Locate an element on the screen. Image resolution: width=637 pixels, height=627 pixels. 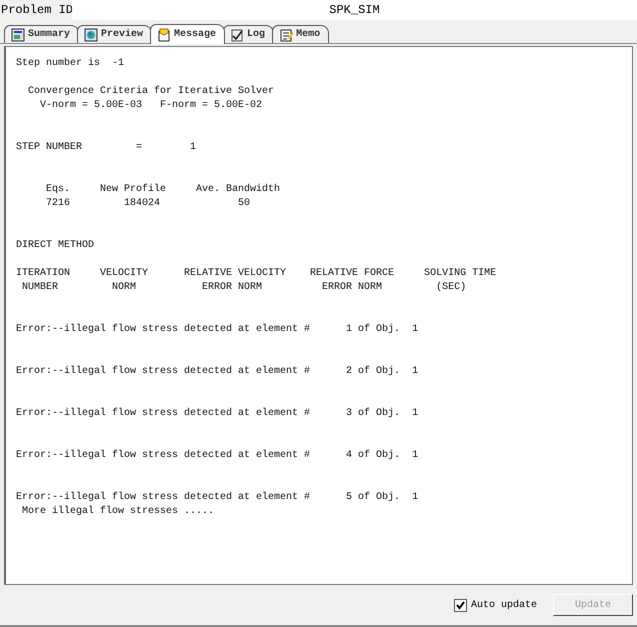
tab: Message is located at coordinates (188, 34).